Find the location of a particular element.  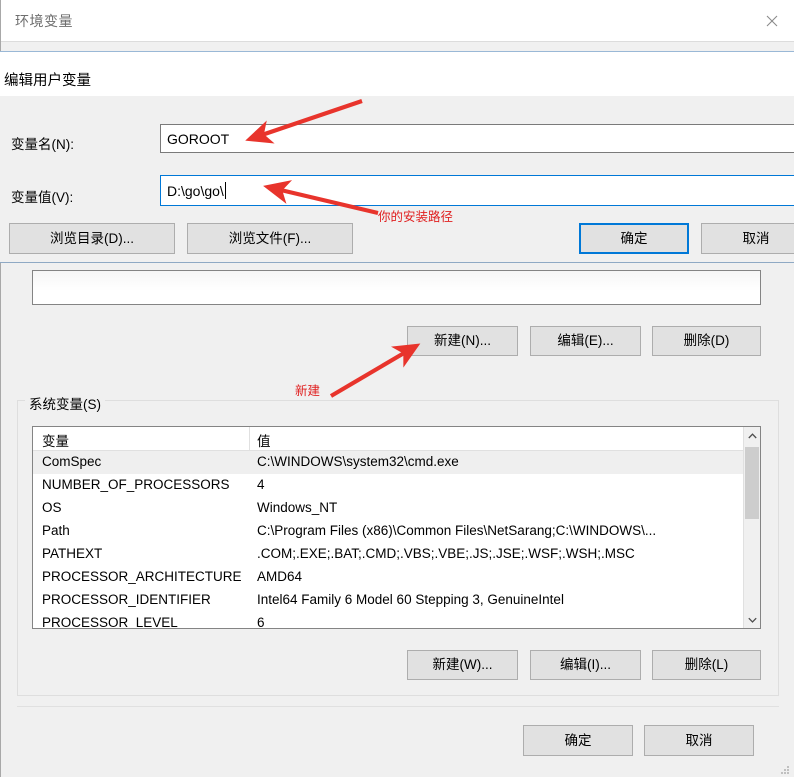

table-row: PROCESSOR_ARCHITECTURE AMD64 is located at coordinates (389, 577).